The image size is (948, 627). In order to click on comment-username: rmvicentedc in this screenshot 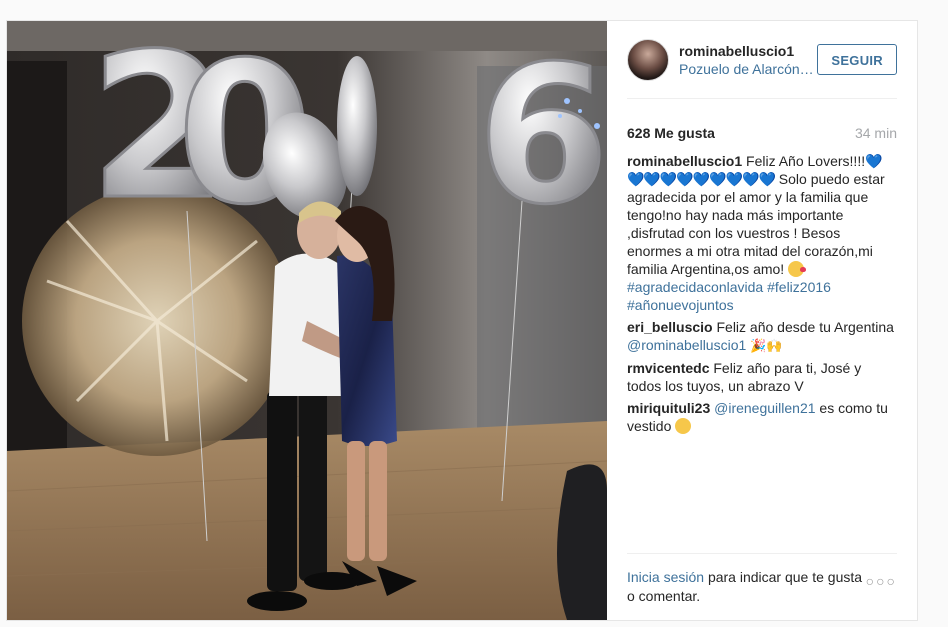, I will do `click(668, 368)`.